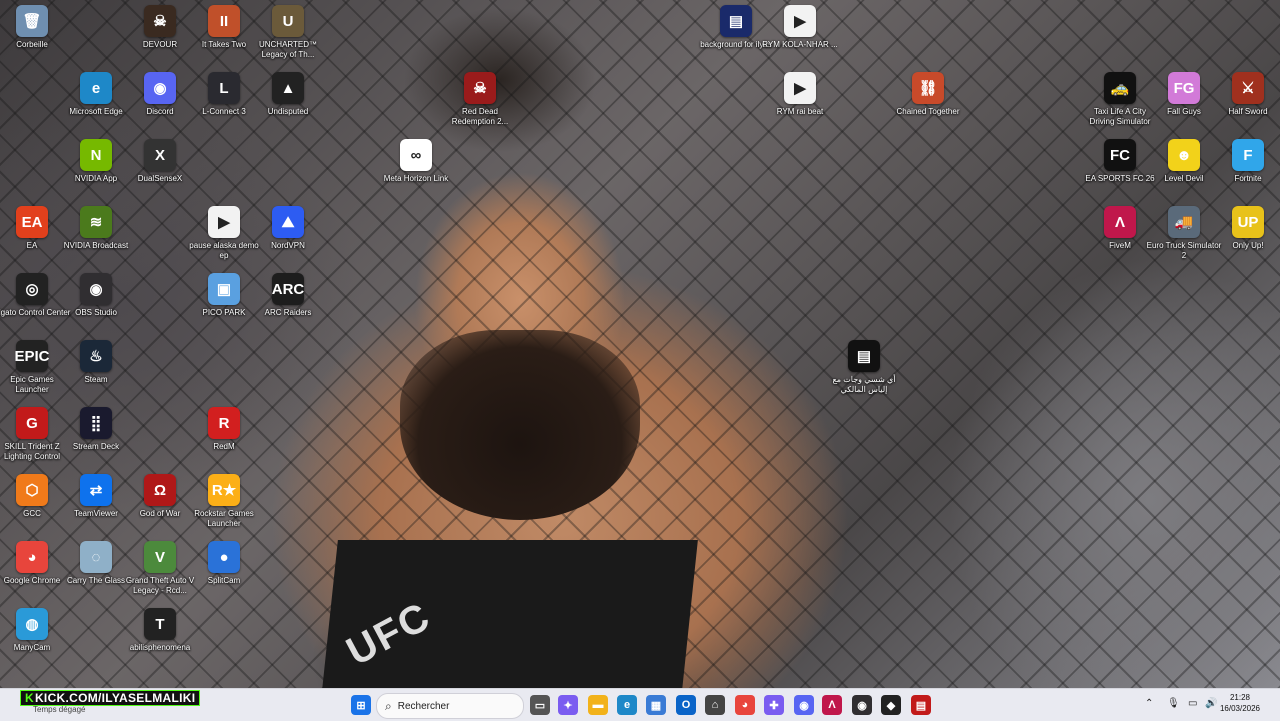  What do you see at coordinates (96, 423) in the screenshot?
I see `stream-deck-icon: ⣿` at bounding box center [96, 423].